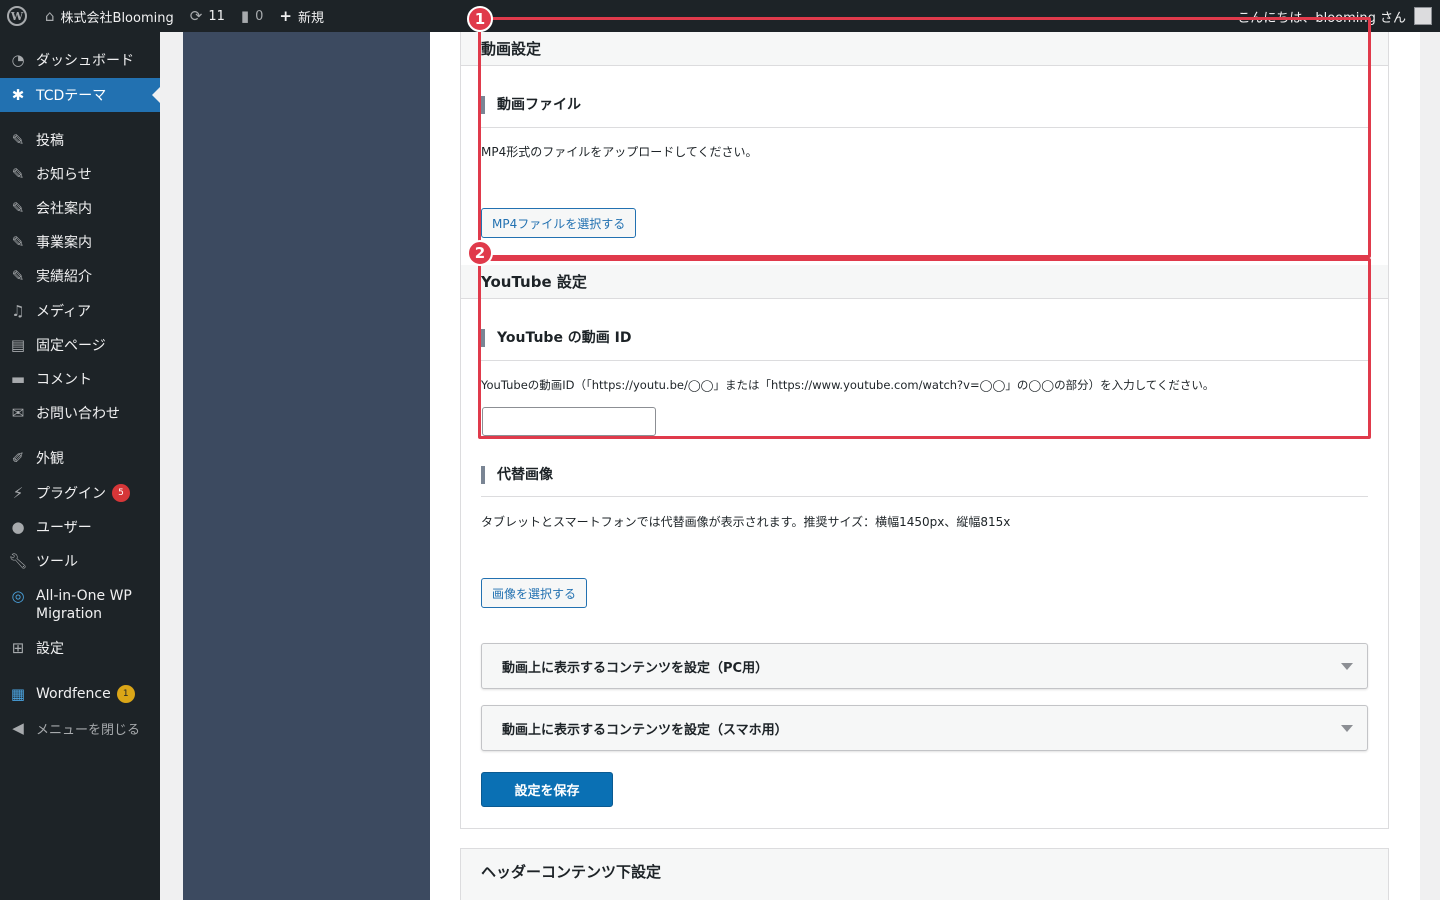  I want to click on sidebar-item-label: 固定ページ, so click(71, 346).